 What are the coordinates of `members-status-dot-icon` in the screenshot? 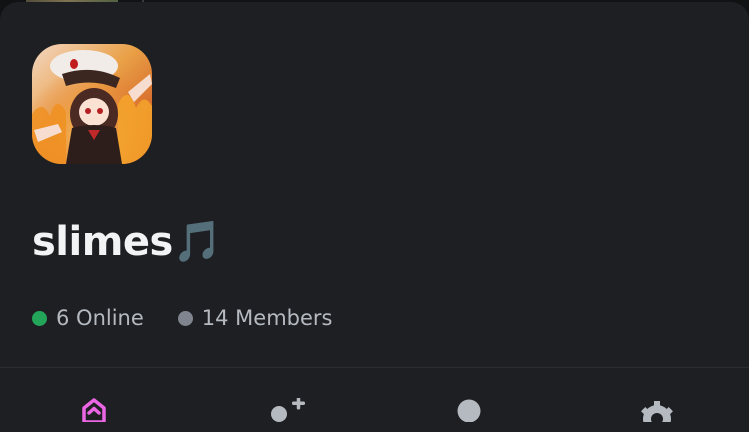 It's located at (185, 318).